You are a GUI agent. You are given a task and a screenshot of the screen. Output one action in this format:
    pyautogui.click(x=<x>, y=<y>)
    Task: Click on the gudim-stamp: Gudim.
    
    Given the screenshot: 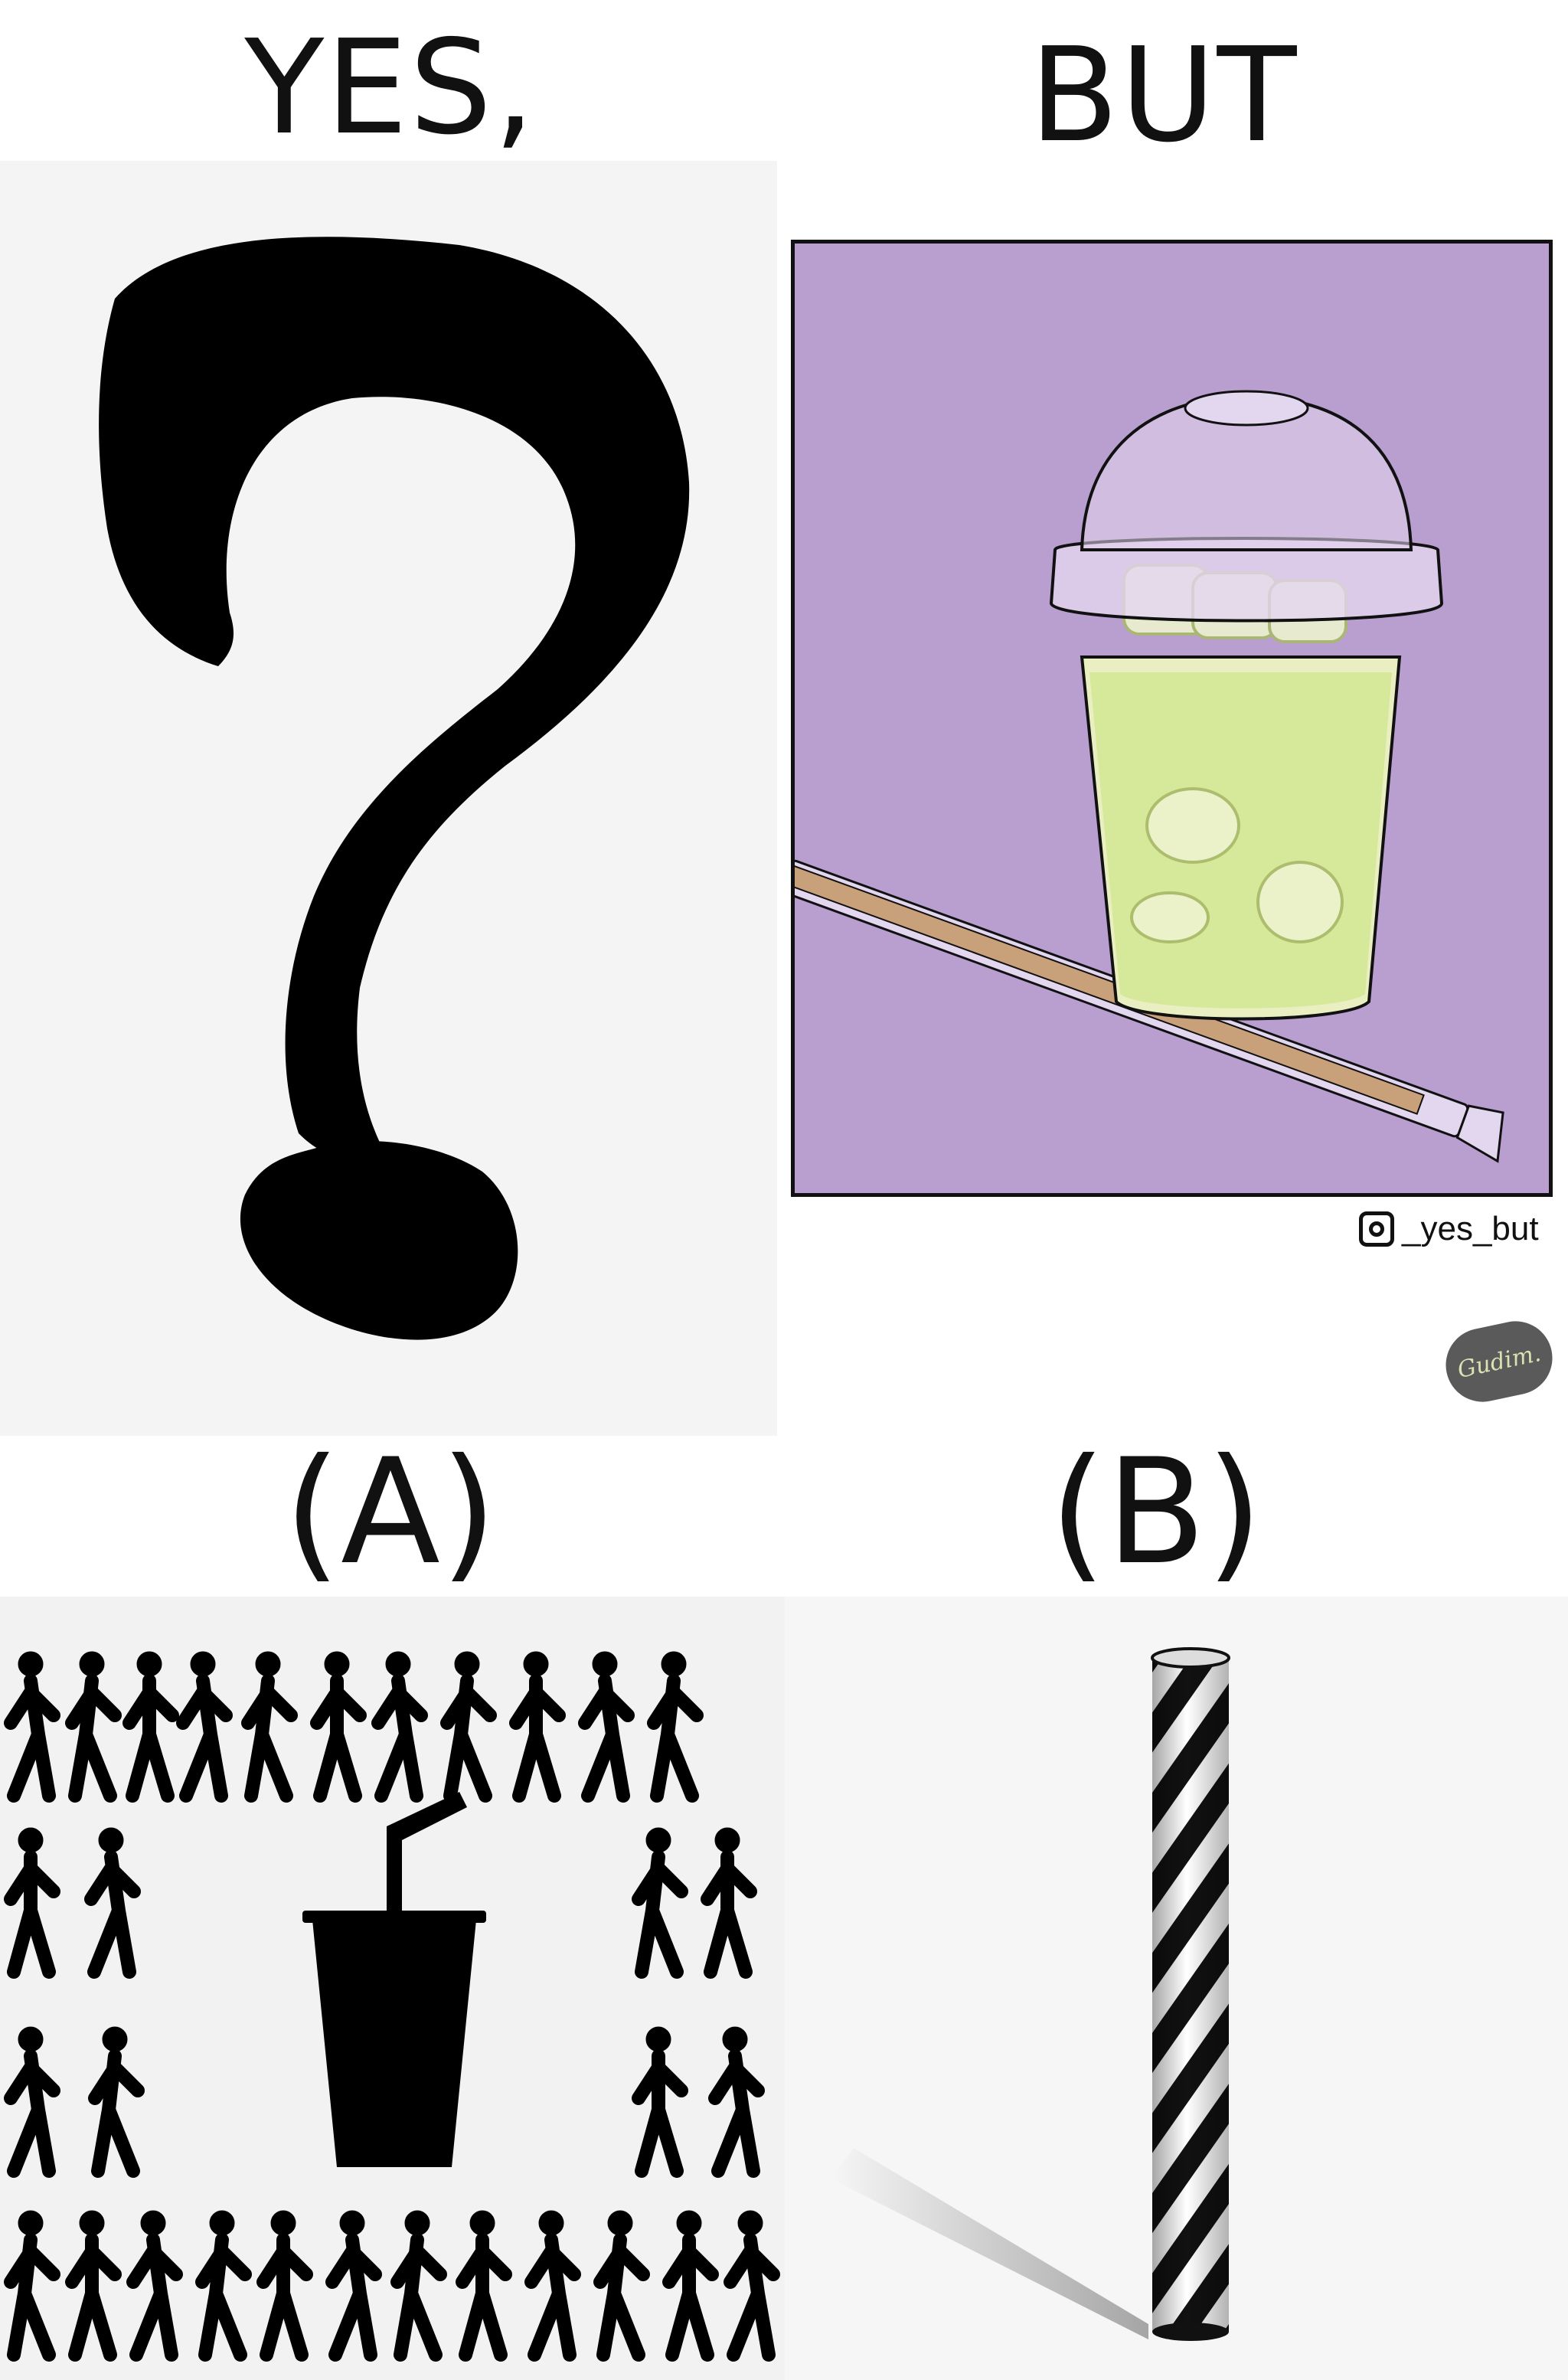 What is the action you would take?
    pyautogui.click(x=1499, y=1361)
    